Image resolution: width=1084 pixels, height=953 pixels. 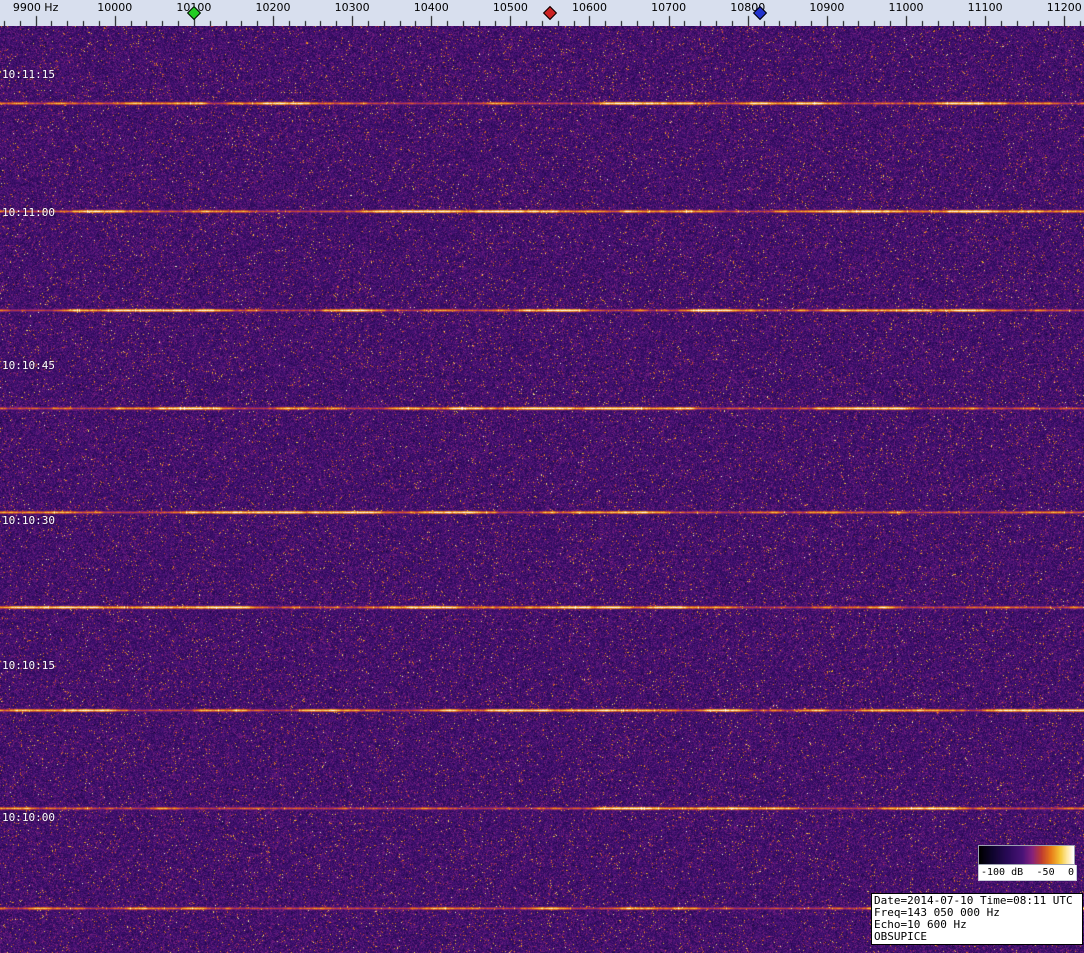 I want to click on freq-tick-label: 10600, so click(x=589, y=7).